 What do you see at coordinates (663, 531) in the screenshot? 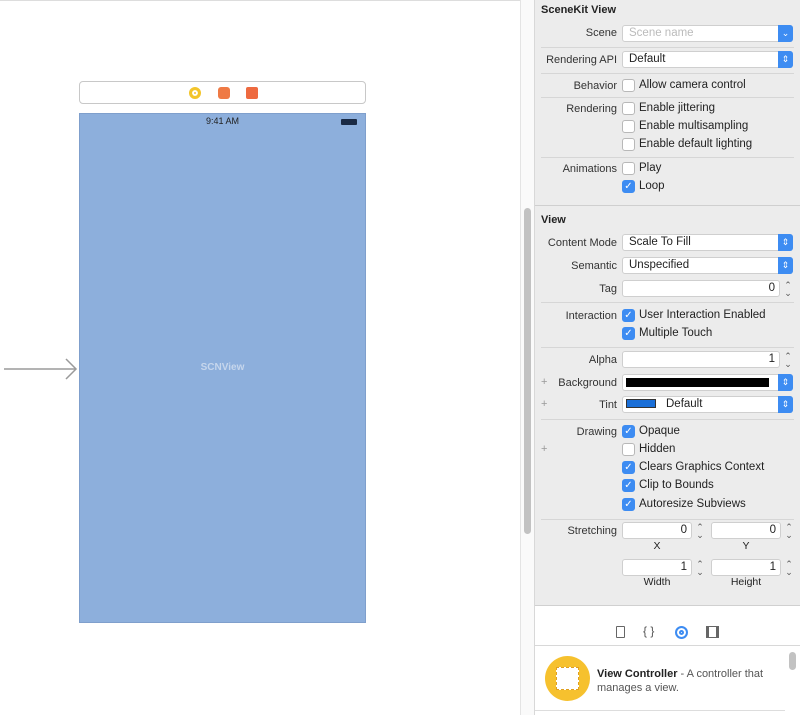
I see `stretch-x-field: 0 ⌃ ⌄` at bounding box center [663, 531].